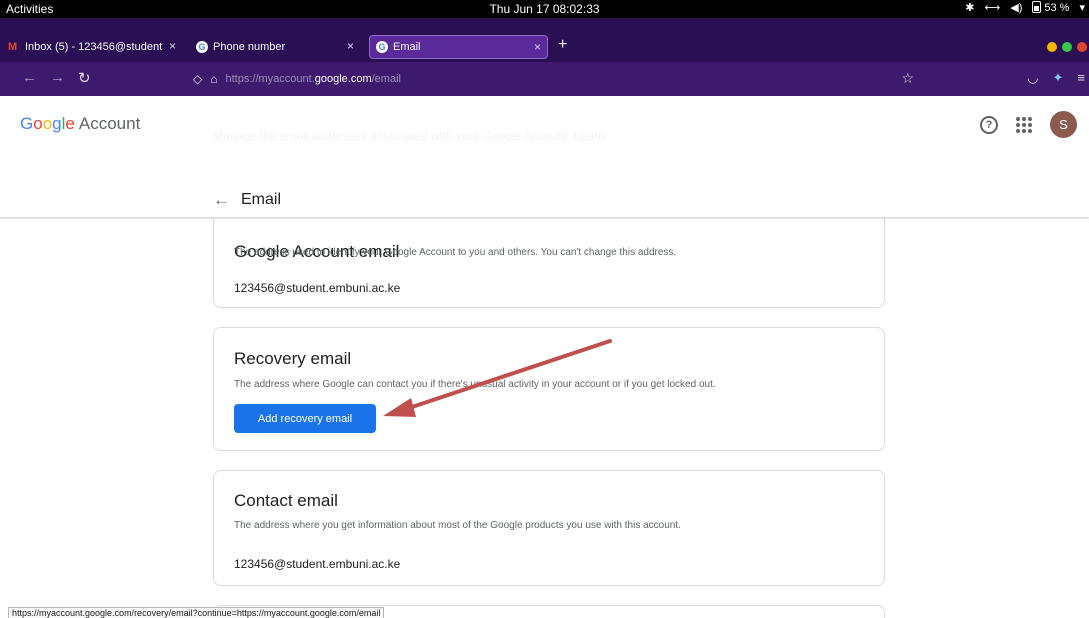 The width and height of the screenshot is (1089, 618). Describe the element at coordinates (84, 78) in the screenshot. I see `reload-icon: ↻` at that location.